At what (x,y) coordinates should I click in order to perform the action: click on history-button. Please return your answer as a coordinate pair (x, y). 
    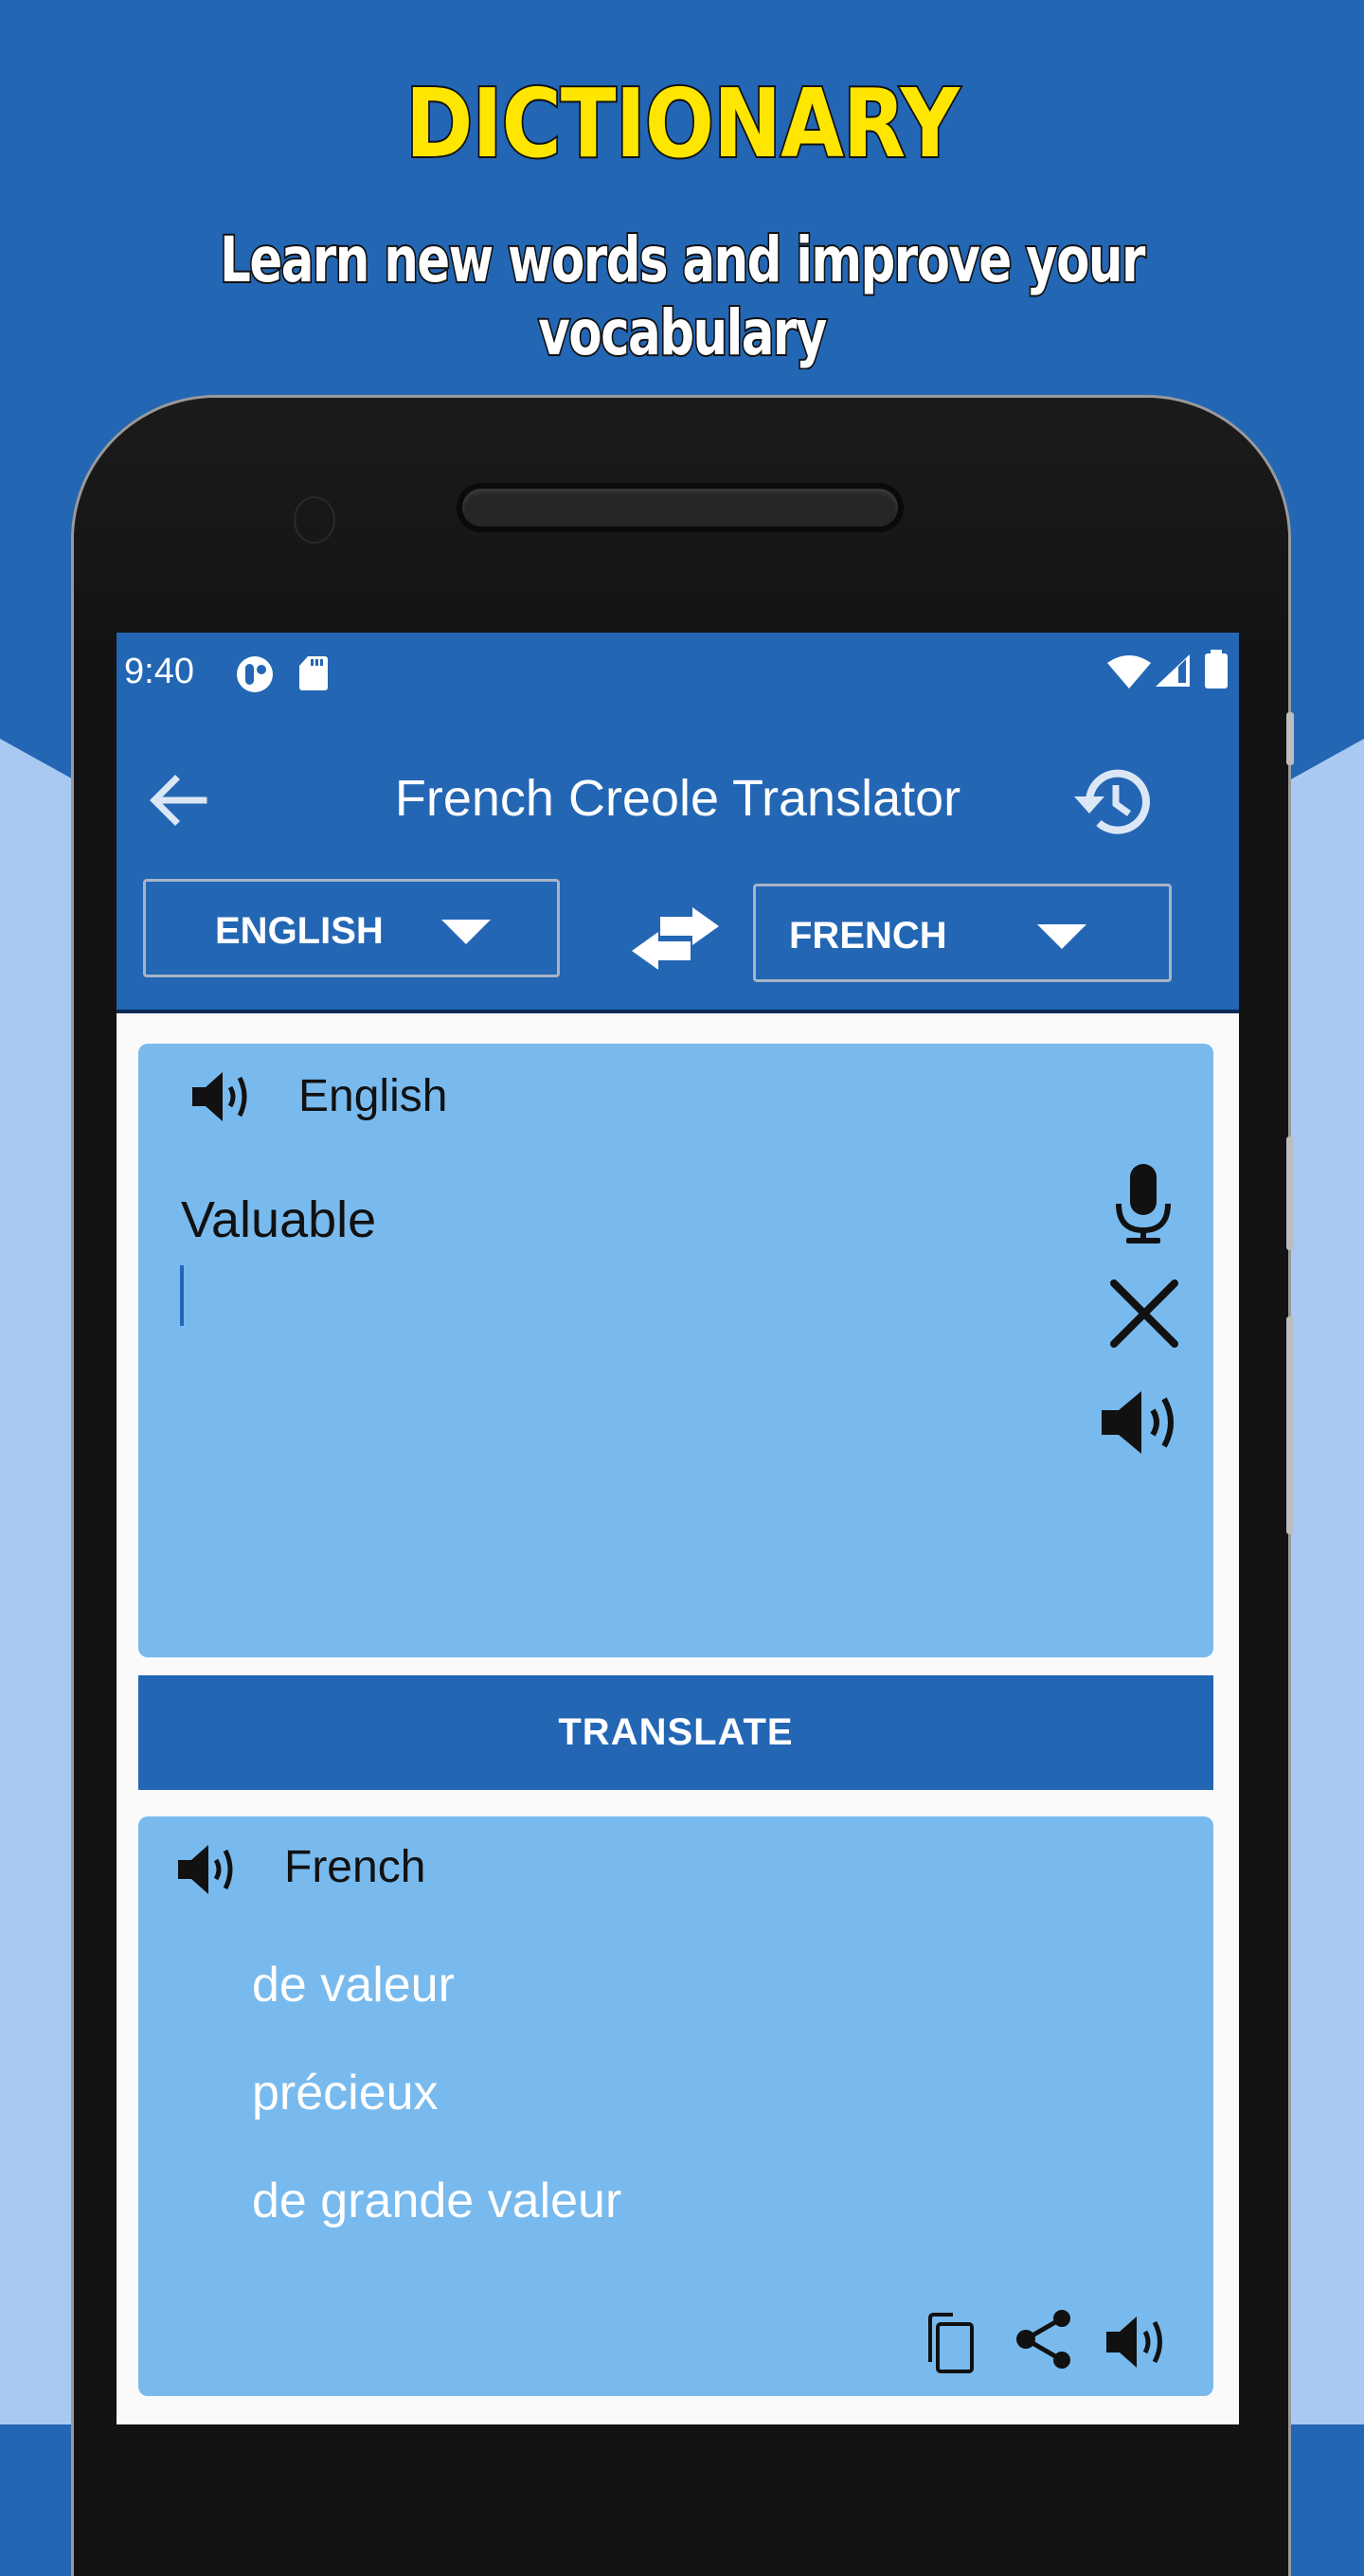
    Looking at the image, I should click on (1111, 801).